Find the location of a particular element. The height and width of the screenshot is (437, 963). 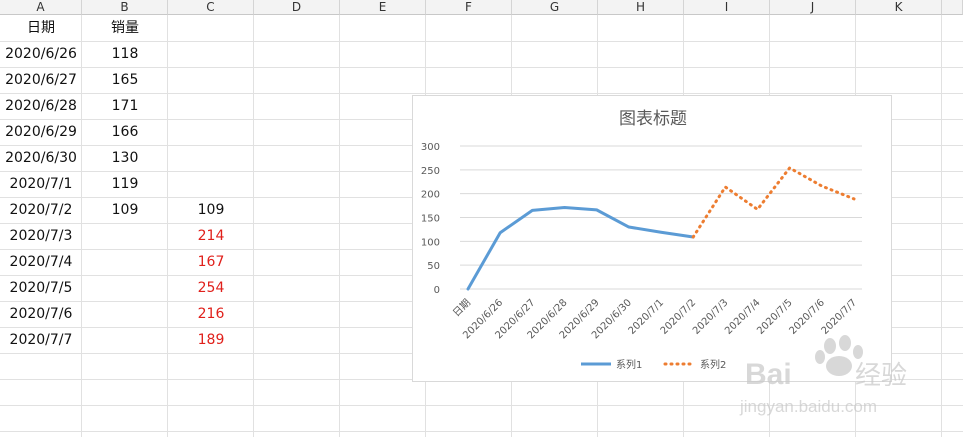

column-header-b: B is located at coordinates (125, 7).